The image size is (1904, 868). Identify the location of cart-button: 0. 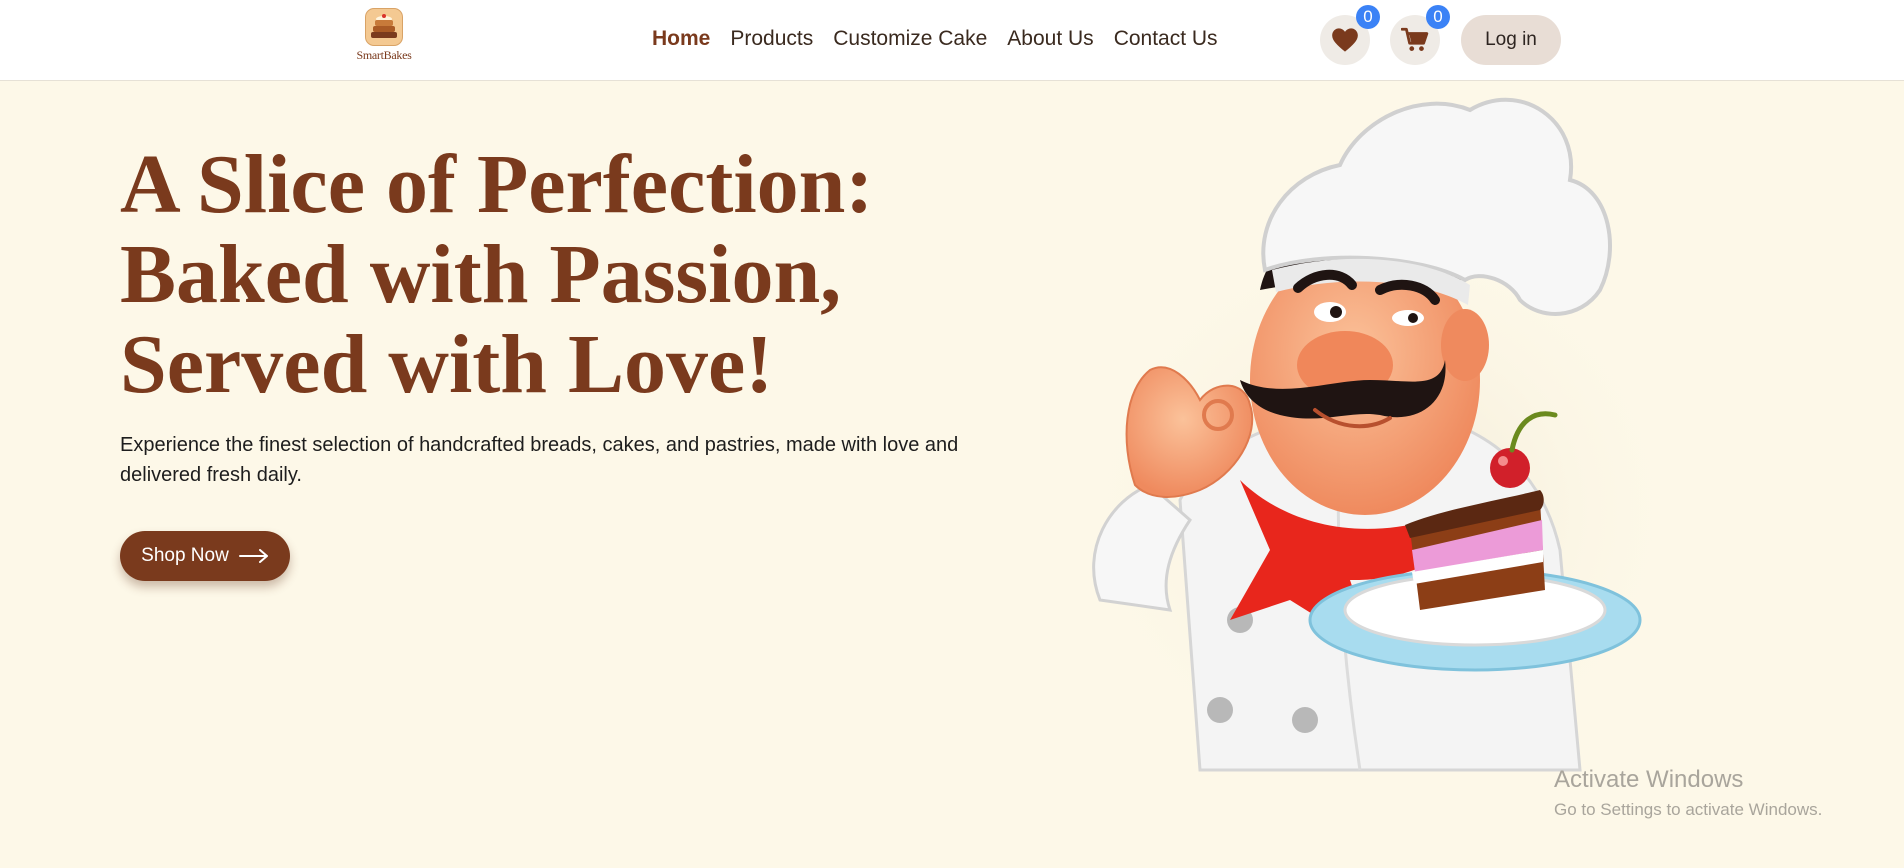
(1420, 35).